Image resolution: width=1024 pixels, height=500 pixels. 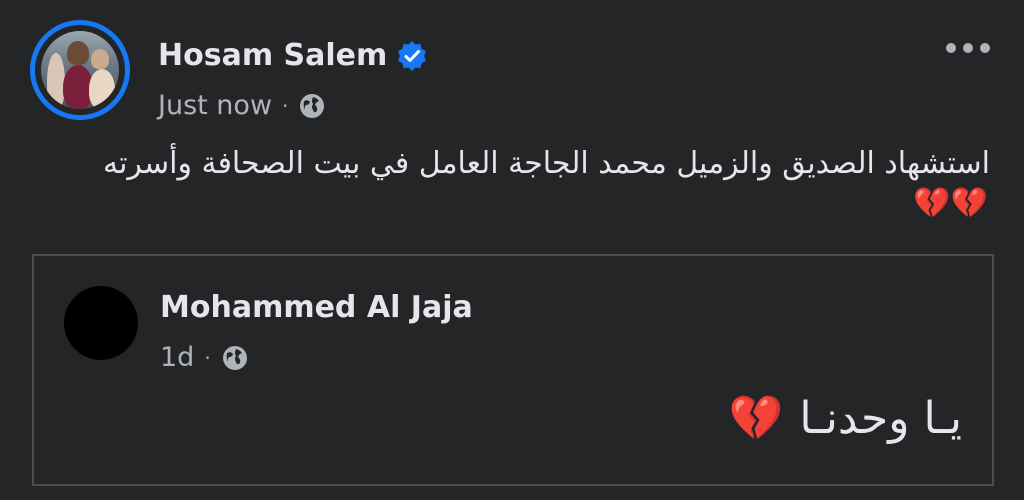 I want to click on post-meta: Just now ·, so click(x=242, y=105).